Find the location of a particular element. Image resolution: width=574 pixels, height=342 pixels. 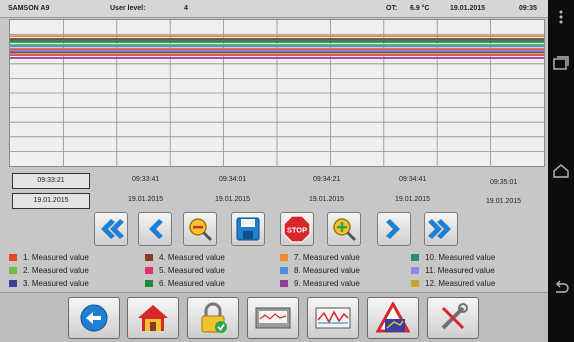

time-tick-4: 09:34:41 is located at coordinates (413, 179).